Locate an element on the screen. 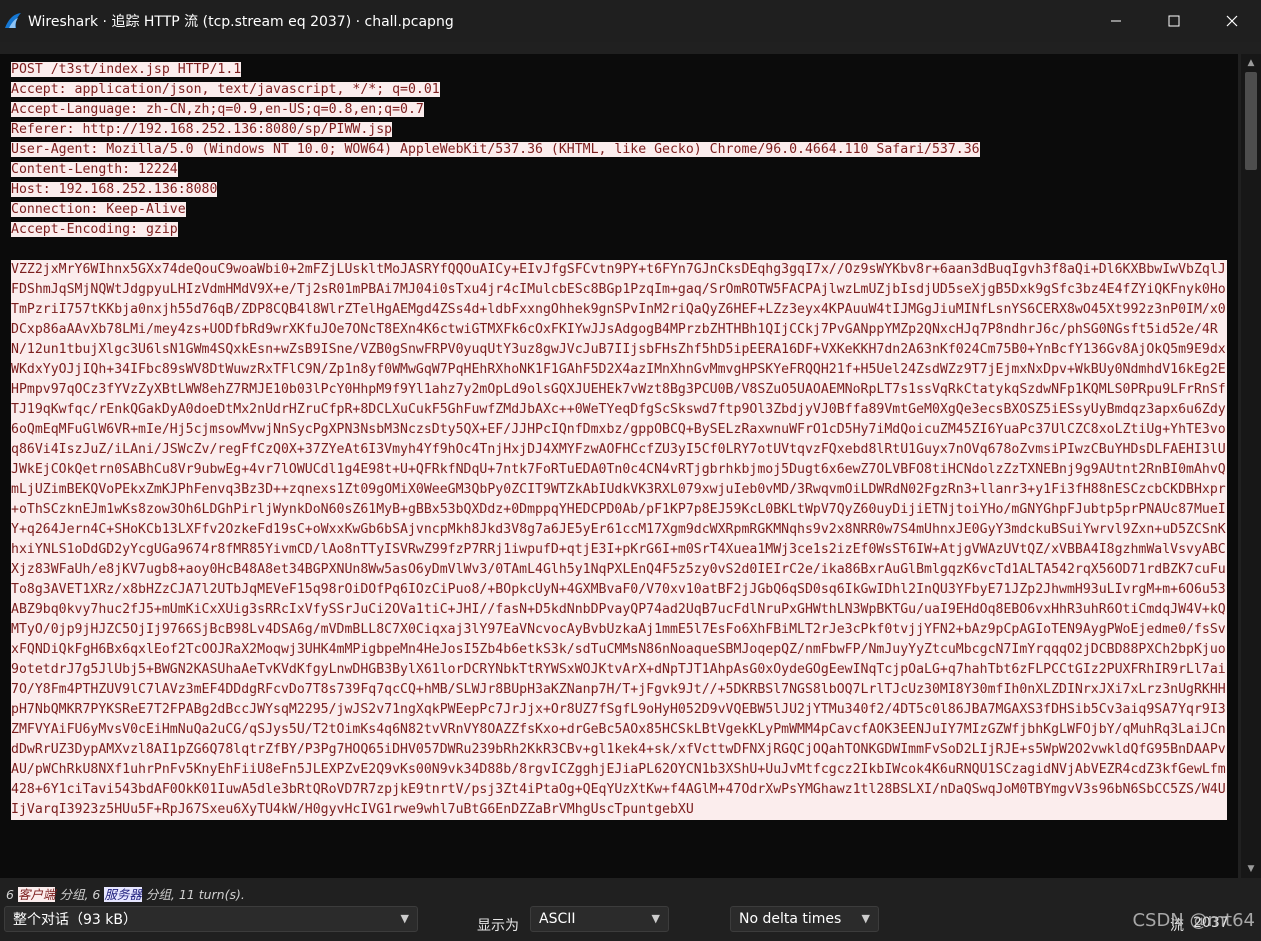 The height and width of the screenshot is (941, 1261). client-legend: 客户端 is located at coordinates (36, 894).